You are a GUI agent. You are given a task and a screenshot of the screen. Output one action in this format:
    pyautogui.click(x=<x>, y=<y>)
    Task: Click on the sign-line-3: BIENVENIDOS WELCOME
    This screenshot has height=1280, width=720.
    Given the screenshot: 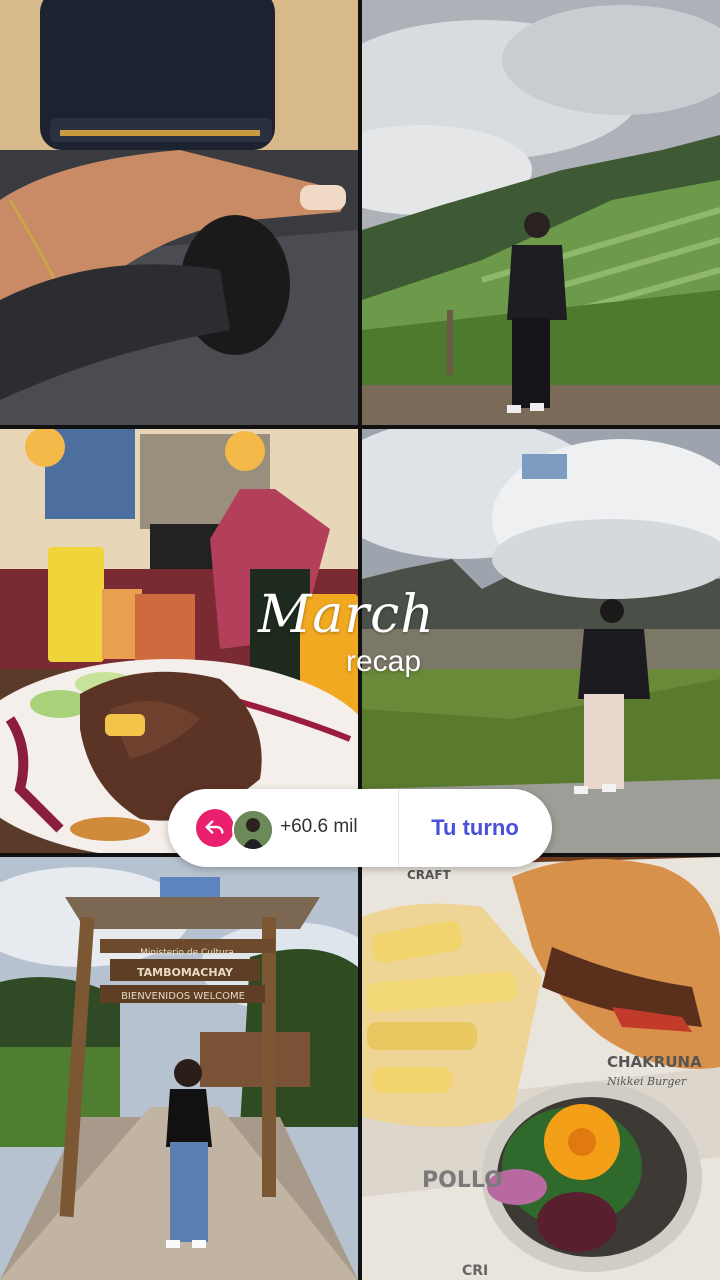 What is the action you would take?
    pyautogui.click(x=183, y=996)
    